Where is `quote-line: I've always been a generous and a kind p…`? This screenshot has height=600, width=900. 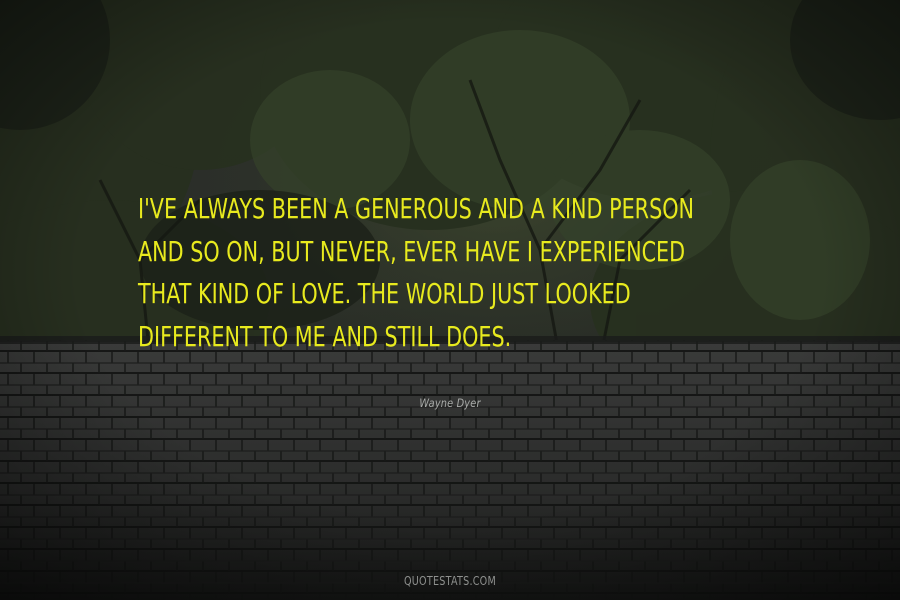 quote-line: I've always been a generous and a kind p… is located at coordinates (416, 208).